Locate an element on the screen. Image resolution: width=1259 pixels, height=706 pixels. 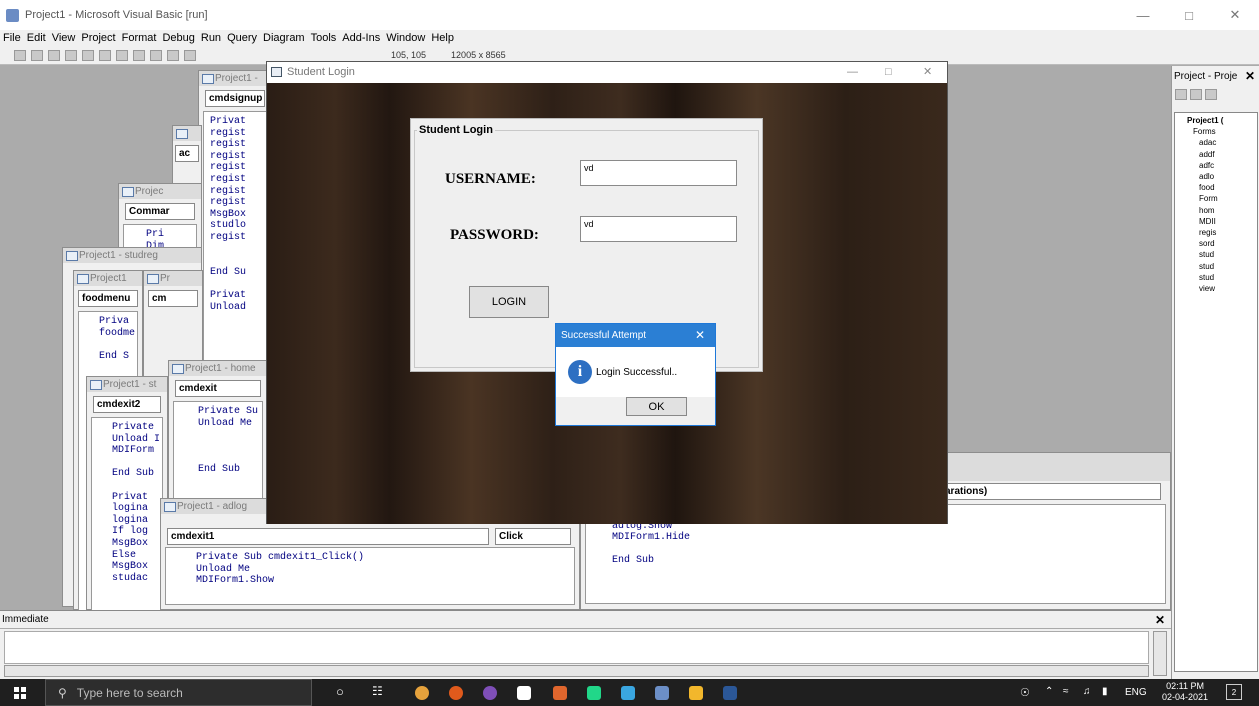
find-icon is located at coordinates (156, 55).